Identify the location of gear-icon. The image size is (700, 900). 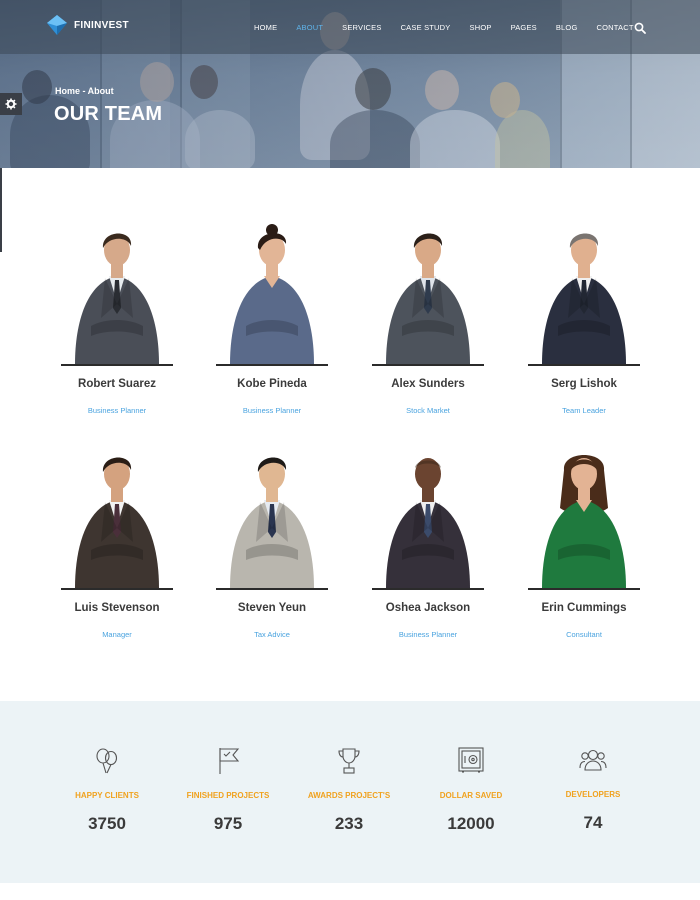
(11, 104).